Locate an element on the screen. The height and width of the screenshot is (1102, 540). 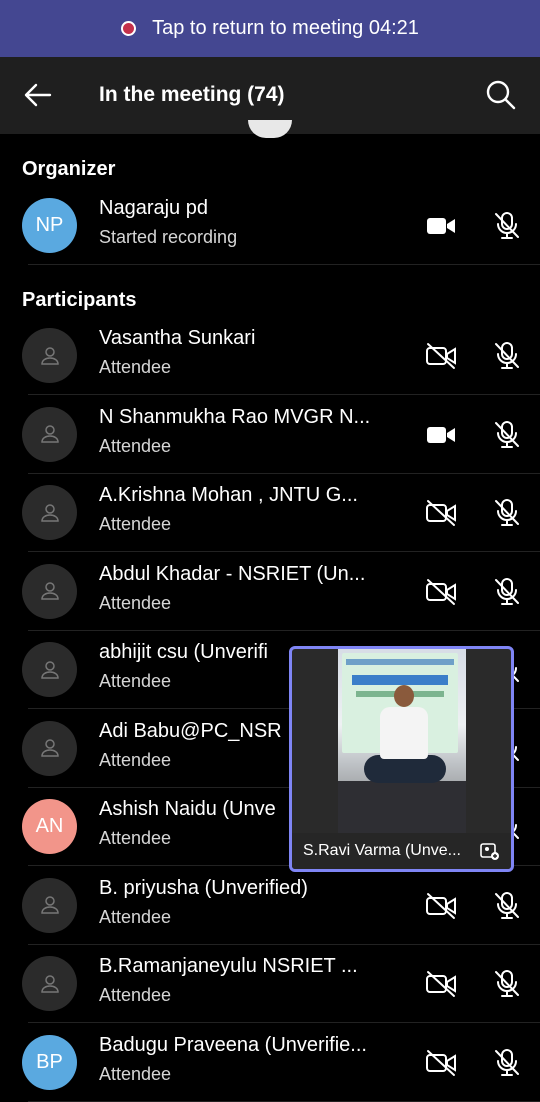
participant-name: B. priyusha (Unverified) is located at coordinates (203, 887).